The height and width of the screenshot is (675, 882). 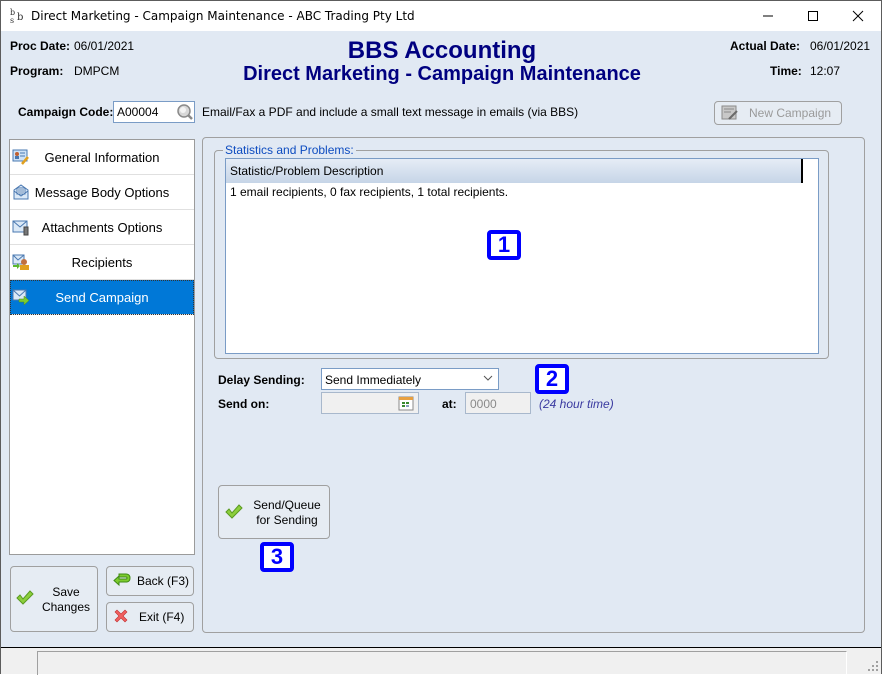 I want to click on annotation-marker-3: 3, so click(x=277, y=557).